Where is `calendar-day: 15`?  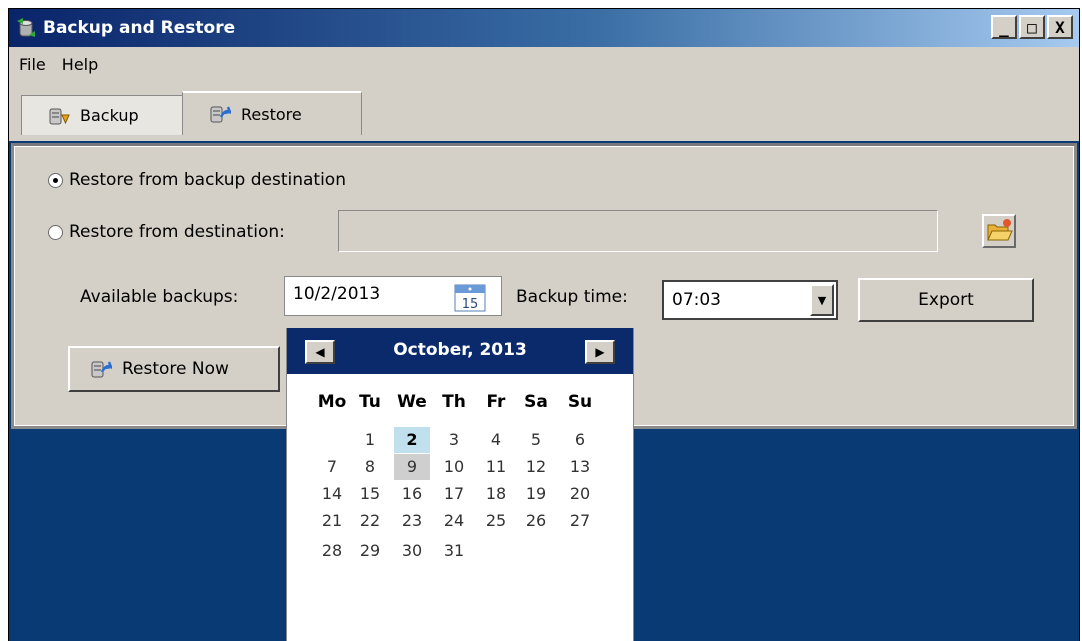
calendar-day: 15 is located at coordinates (370, 494).